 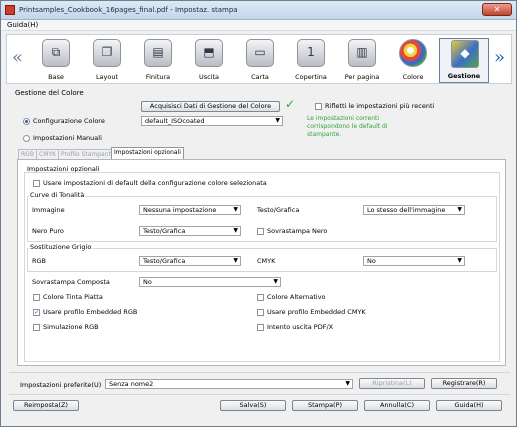 What do you see at coordinates (49, 93) in the screenshot?
I see `section-color-management: Gestione del Colore` at bounding box center [49, 93].